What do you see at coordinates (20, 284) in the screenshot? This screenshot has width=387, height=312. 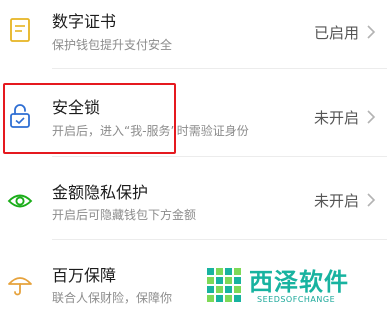 I see `umbrella-icon` at bounding box center [20, 284].